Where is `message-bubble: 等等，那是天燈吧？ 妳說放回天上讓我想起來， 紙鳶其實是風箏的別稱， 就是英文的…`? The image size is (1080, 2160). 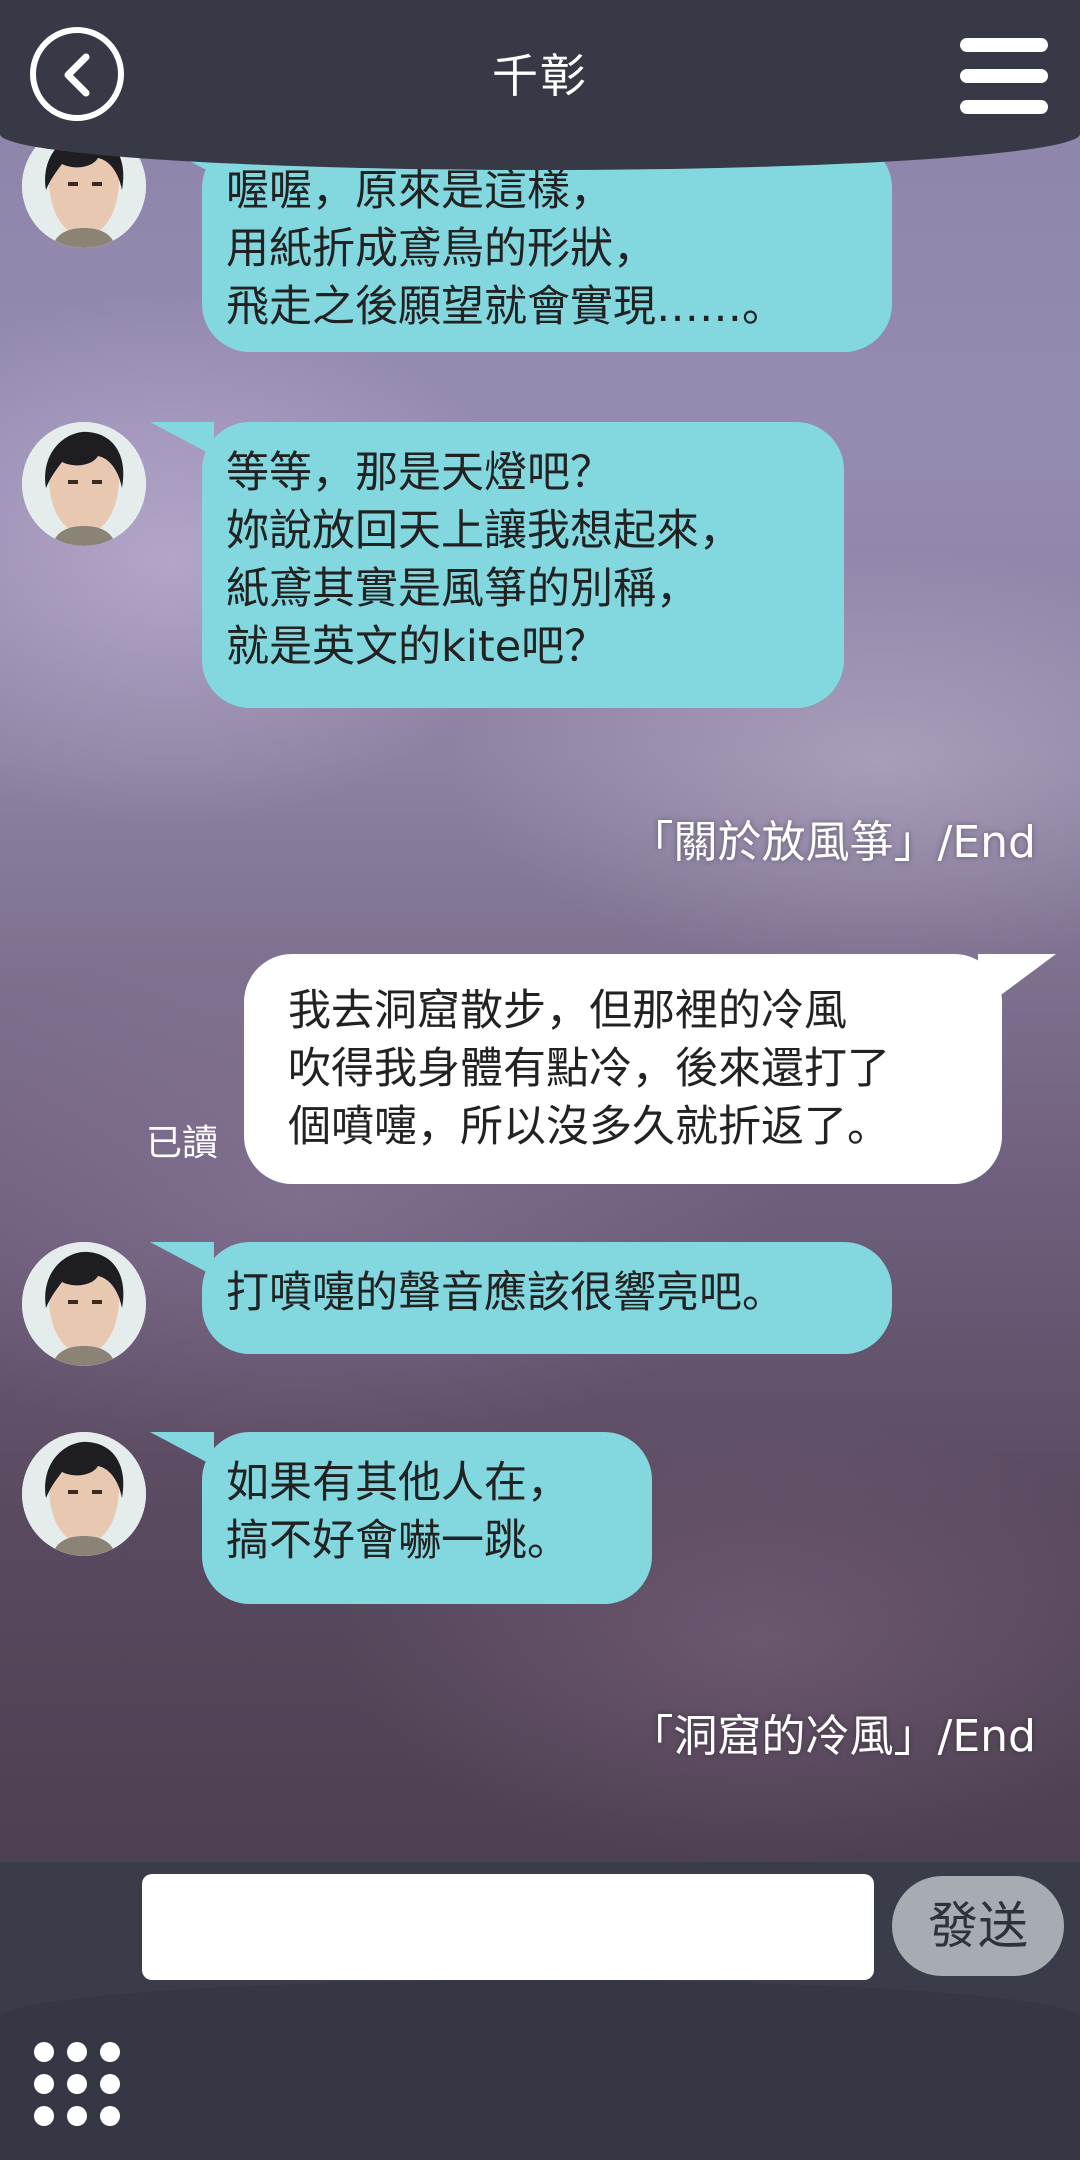
message-bubble: 等等，那是天燈吧？ 妳說放回天上讓我想起來， 紙鳶其實是風箏的別稱， 就是英文的… is located at coordinates (497, 565).